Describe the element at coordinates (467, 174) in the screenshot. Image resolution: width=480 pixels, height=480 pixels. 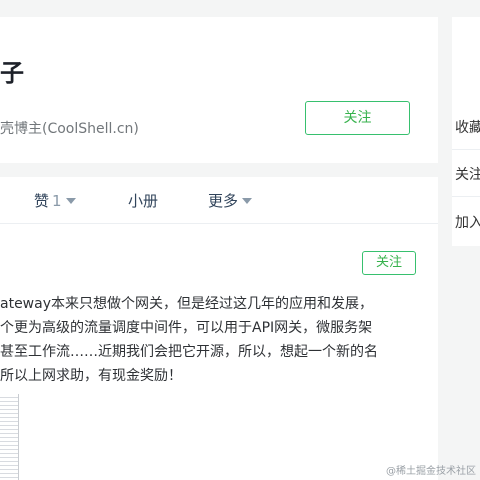
I see `sidebar-item-following: 关注` at that location.